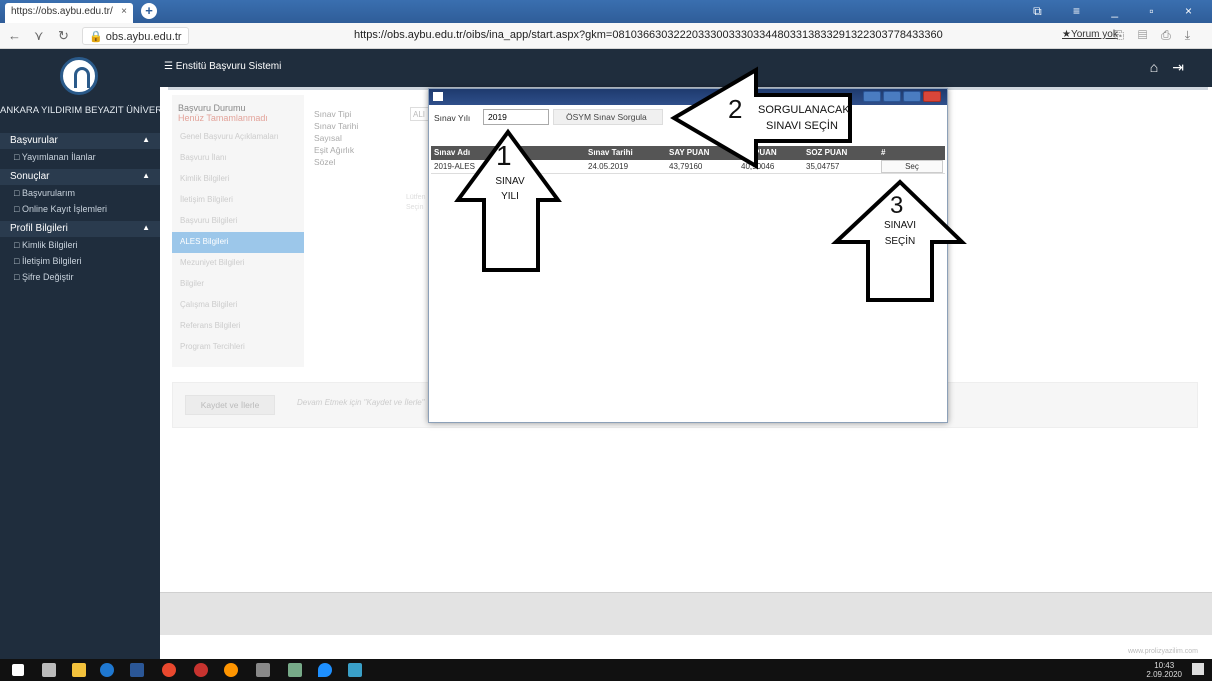 This screenshot has width=1212, height=681. Describe the element at coordinates (735, 109) in the screenshot. I see `annotation-number-2: 2` at that location.